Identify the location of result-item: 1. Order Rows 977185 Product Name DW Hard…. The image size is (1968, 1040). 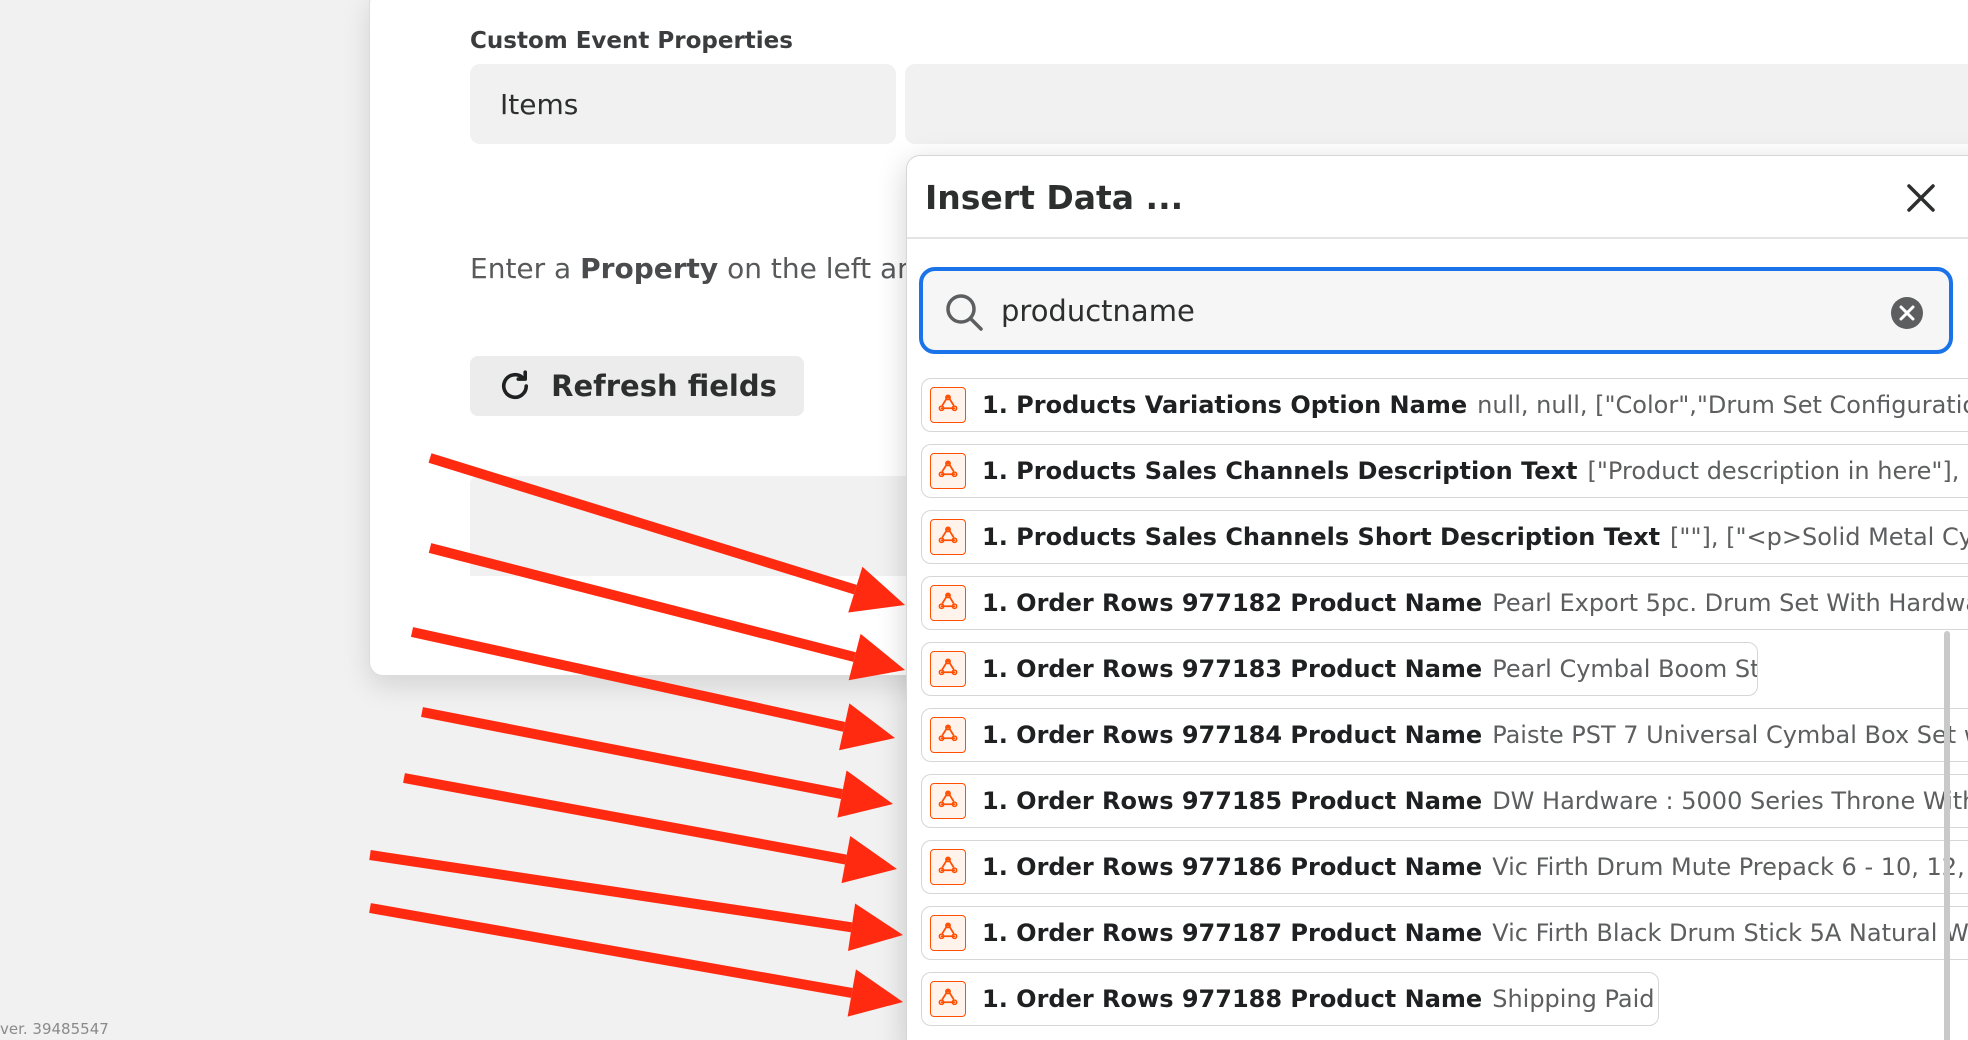
(1444, 801).